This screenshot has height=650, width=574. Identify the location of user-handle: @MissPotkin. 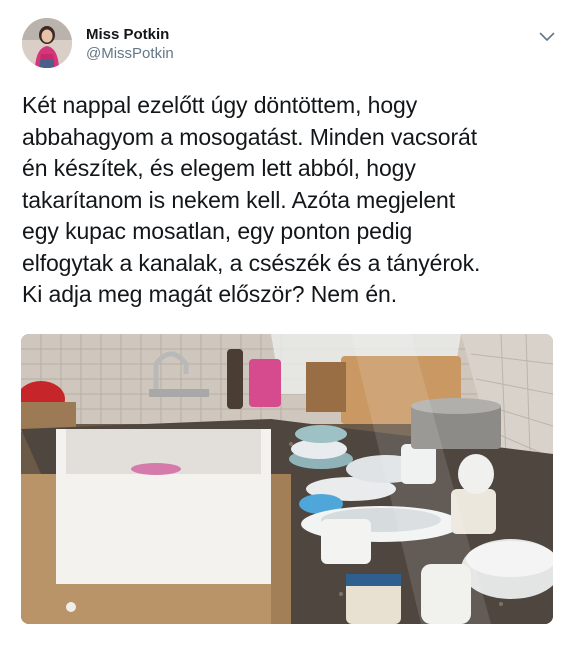
(130, 54).